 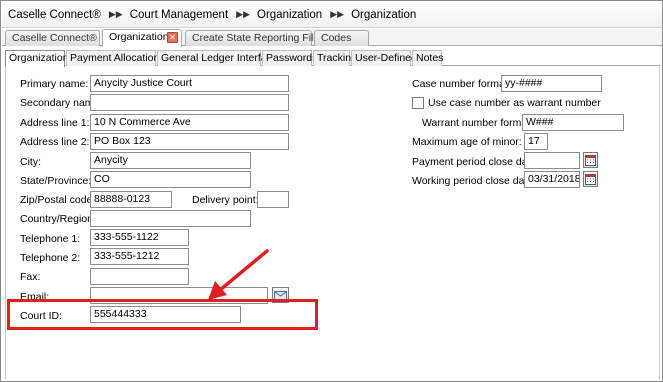 What do you see at coordinates (189, 102) in the screenshot?
I see `secondary-name-field` at bounding box center [189, 102].